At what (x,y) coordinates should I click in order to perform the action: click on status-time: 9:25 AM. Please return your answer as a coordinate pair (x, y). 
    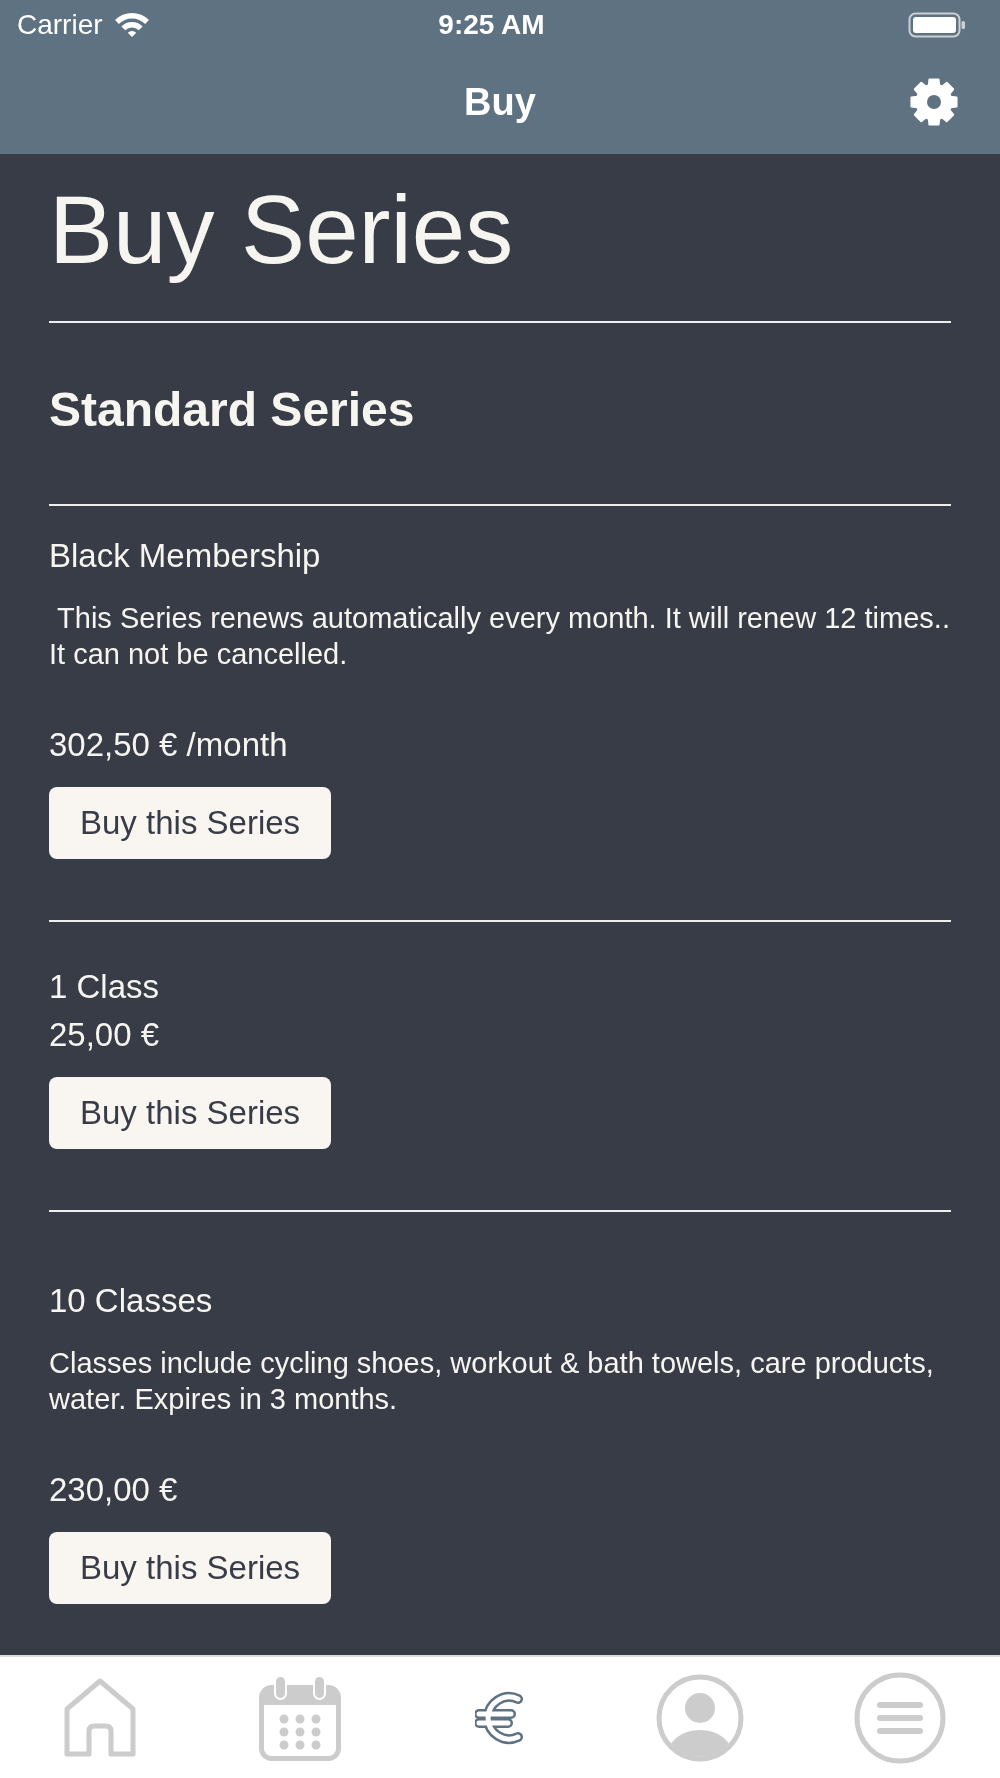
    Looking at the image, I should click on (491, 25).